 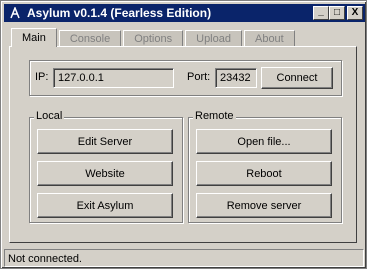 What do you see at coordinates (113, 78) in the screenshot?
I see `ip-field: 127.0.0.1` at bounding box center [113, 78].